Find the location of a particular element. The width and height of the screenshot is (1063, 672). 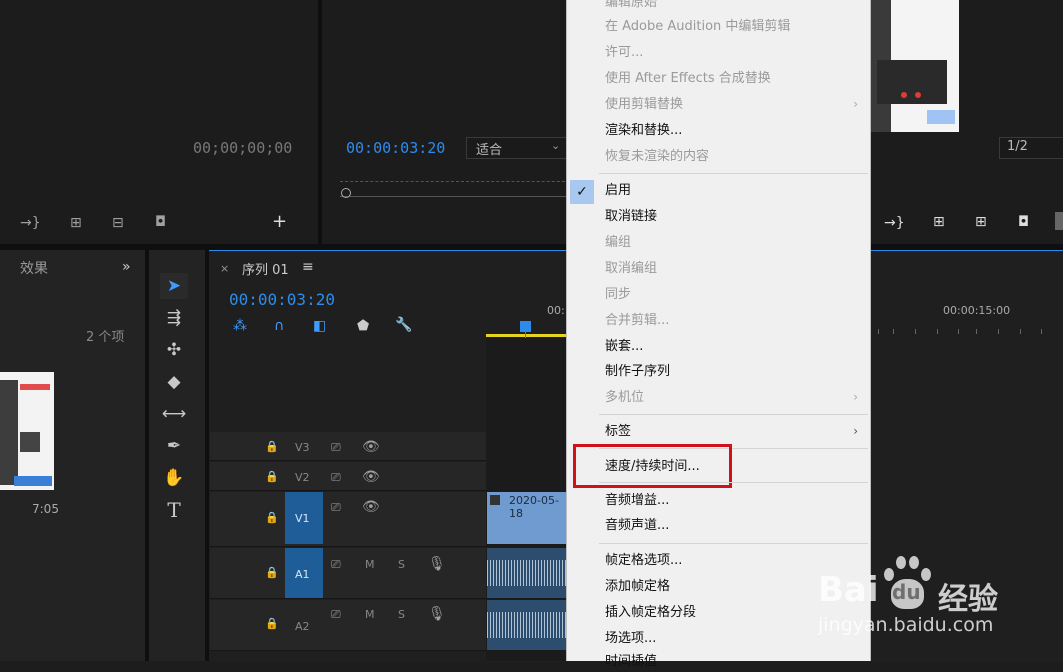

chevron-down-icon: ⌄ is located at coordinates (556, 145).